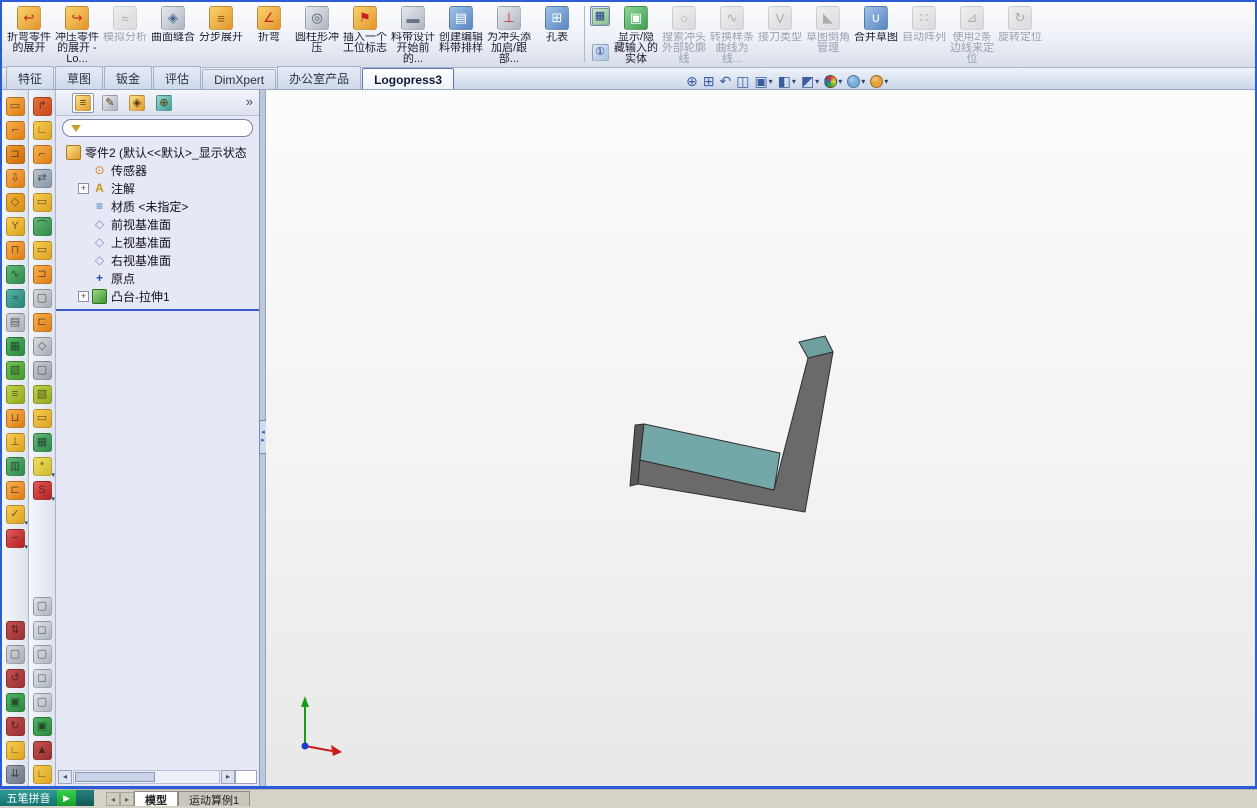  What do you see at coordinates (156, 798) in the screenshot?
I see `model-tab: 模型` at bounding box center [156, 798].